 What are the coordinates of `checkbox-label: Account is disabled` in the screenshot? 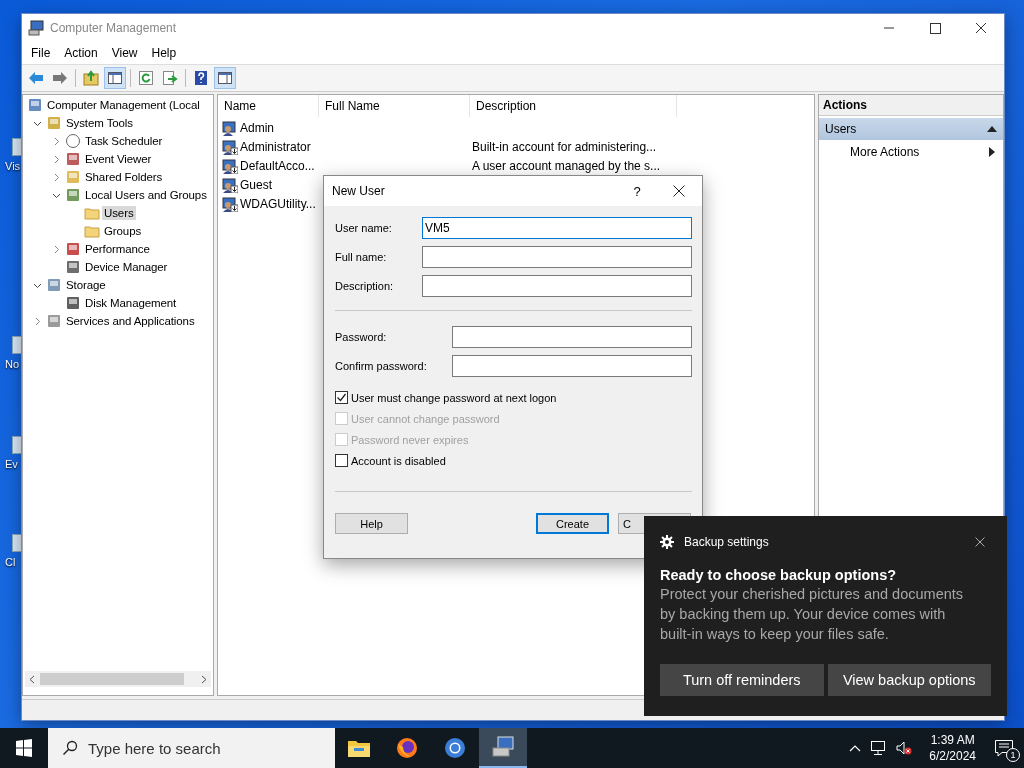 It's located at (398, 460).